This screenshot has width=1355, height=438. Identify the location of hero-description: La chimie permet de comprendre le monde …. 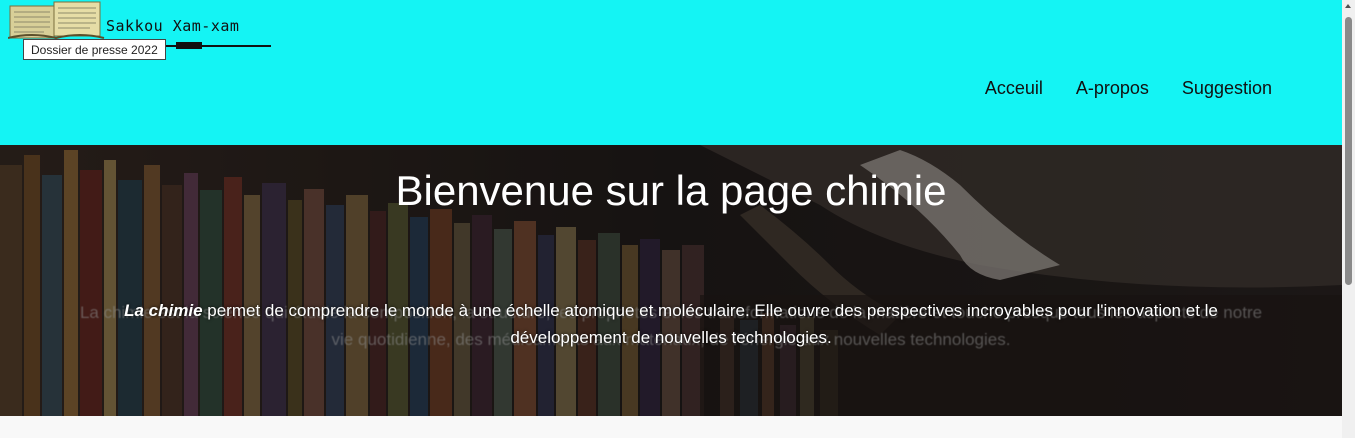
(671, 324).